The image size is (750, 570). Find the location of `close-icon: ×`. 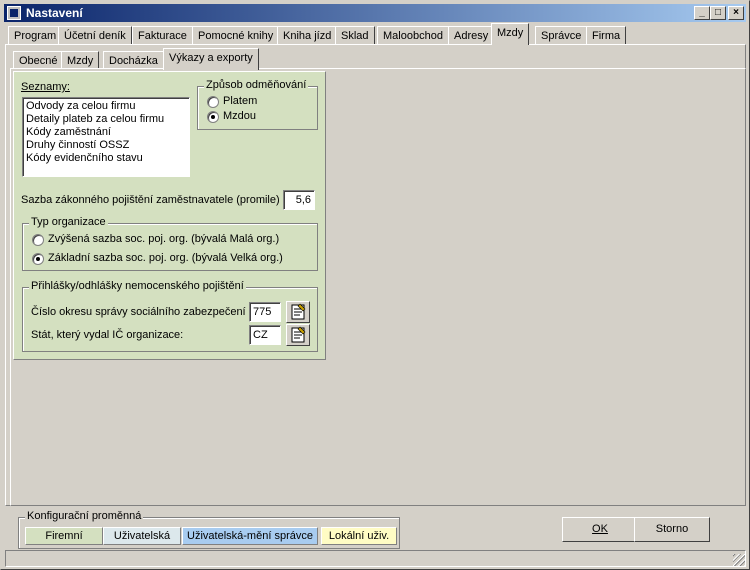

close-icon: × is located at coordinates (736, 12).